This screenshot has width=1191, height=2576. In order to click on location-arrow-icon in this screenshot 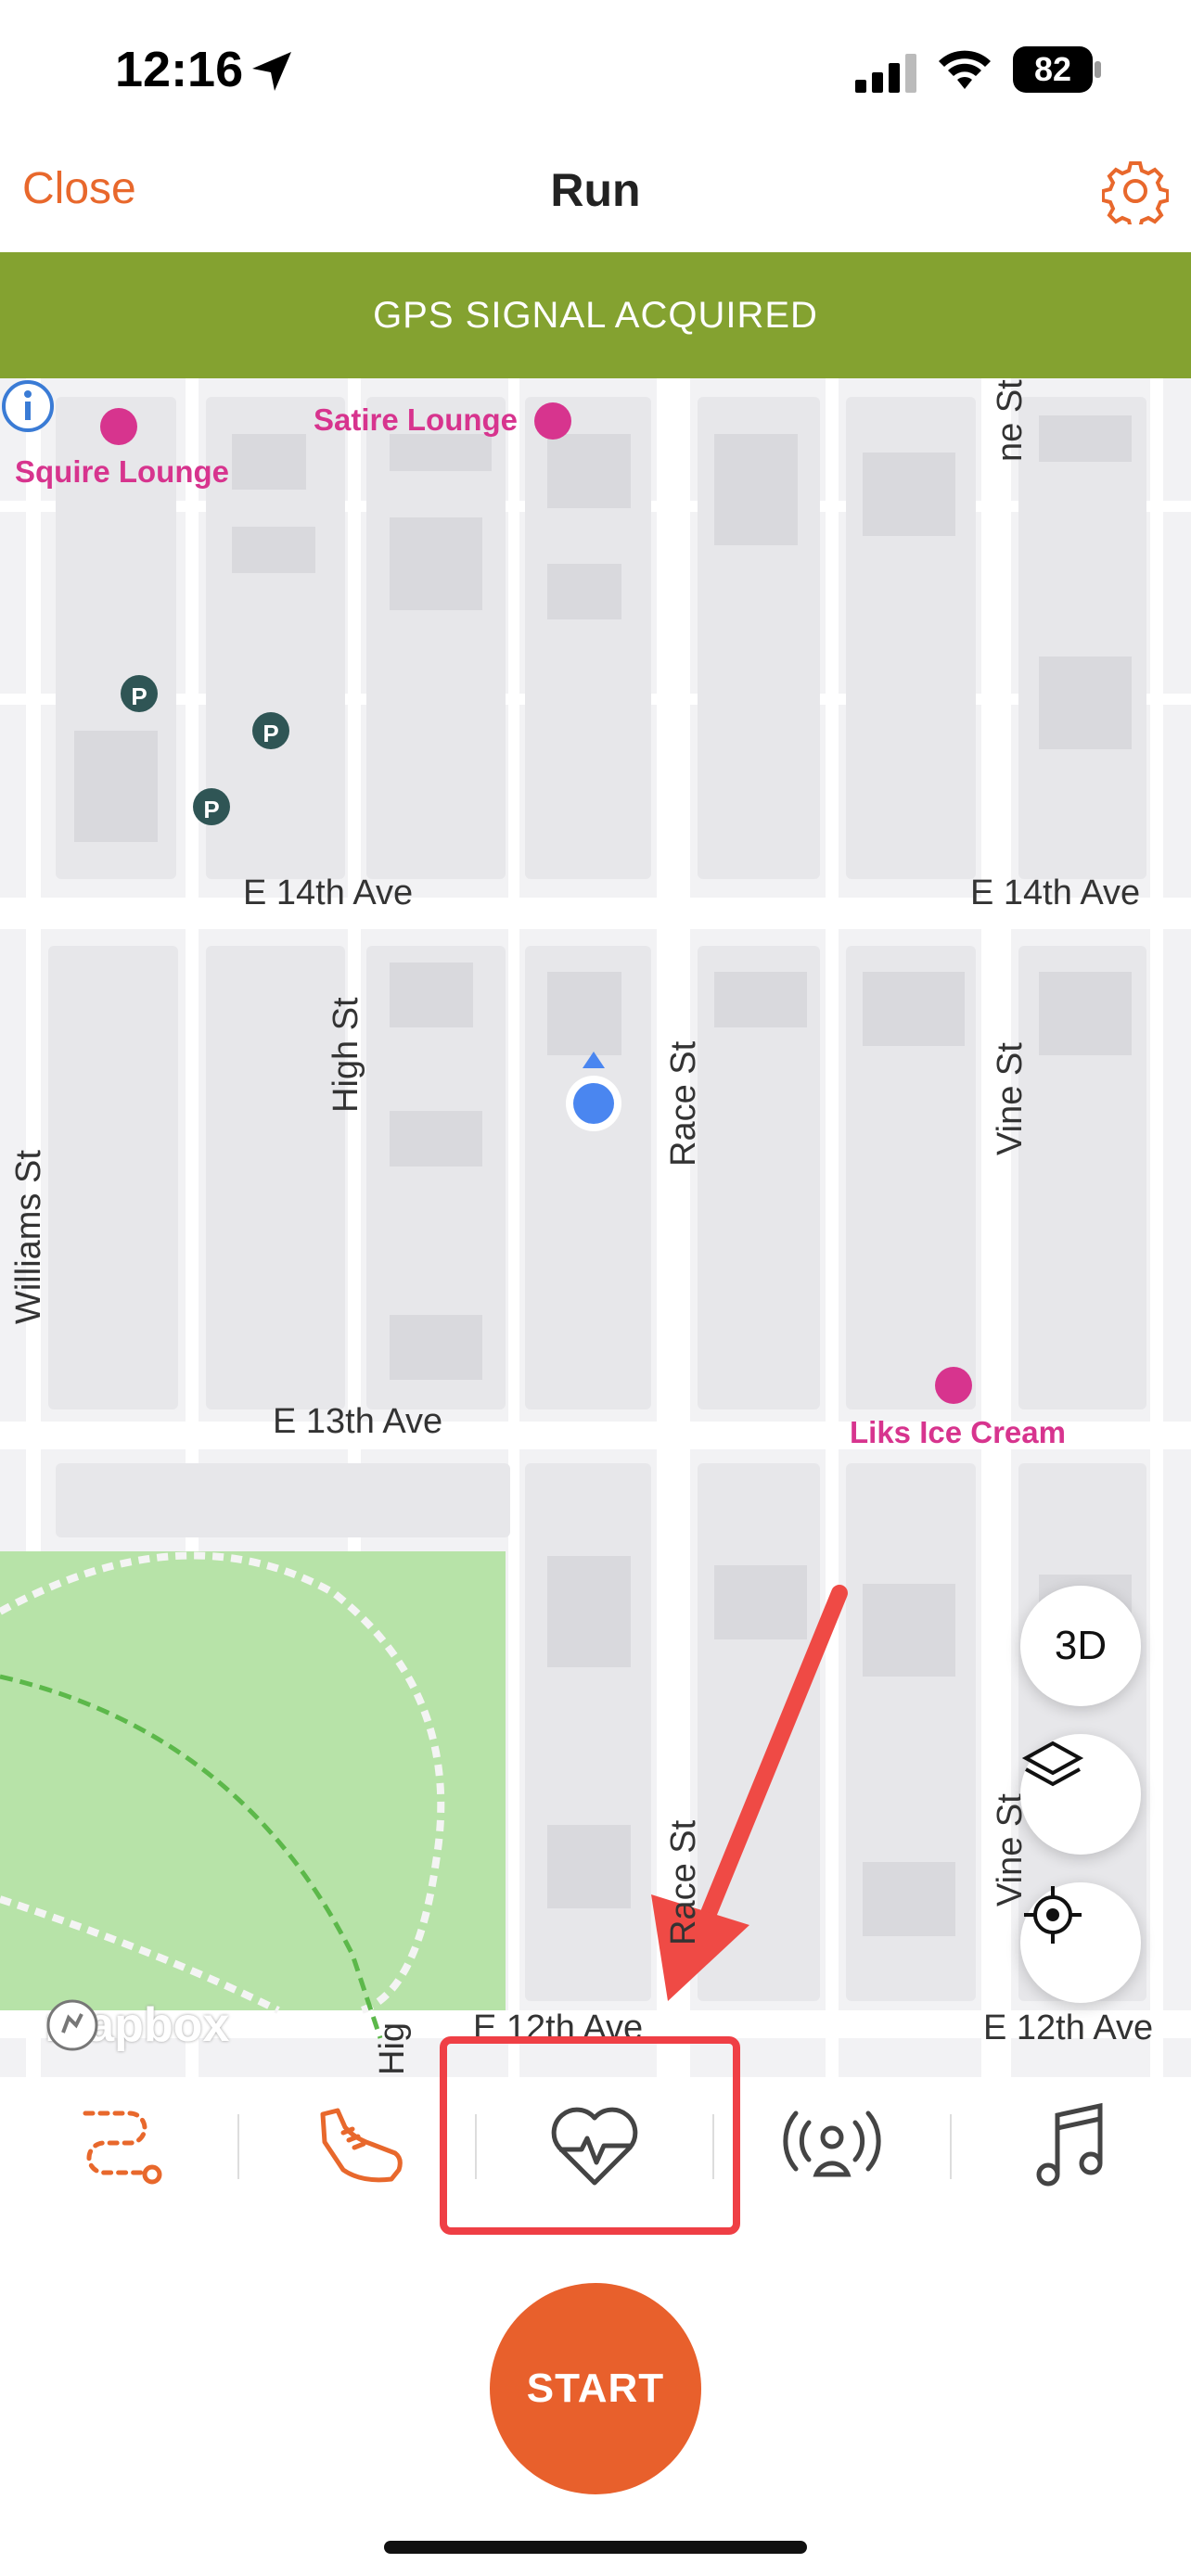, I will do `click(271, 71)`.